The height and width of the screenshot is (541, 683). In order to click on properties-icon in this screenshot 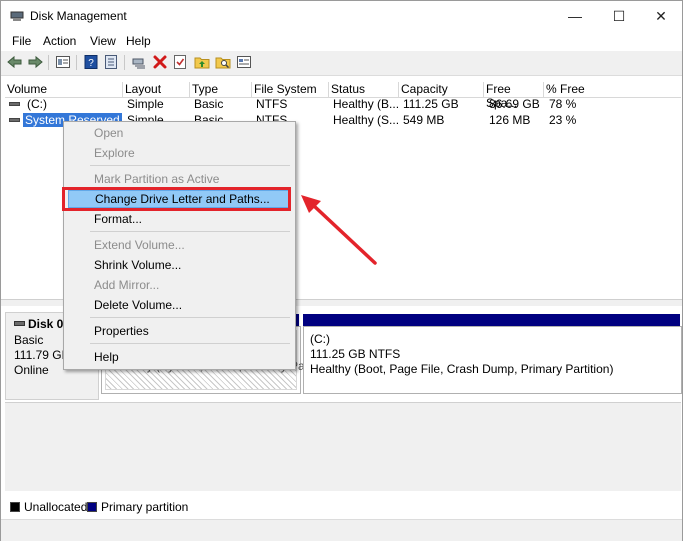, I will do `click(111, 62)`.